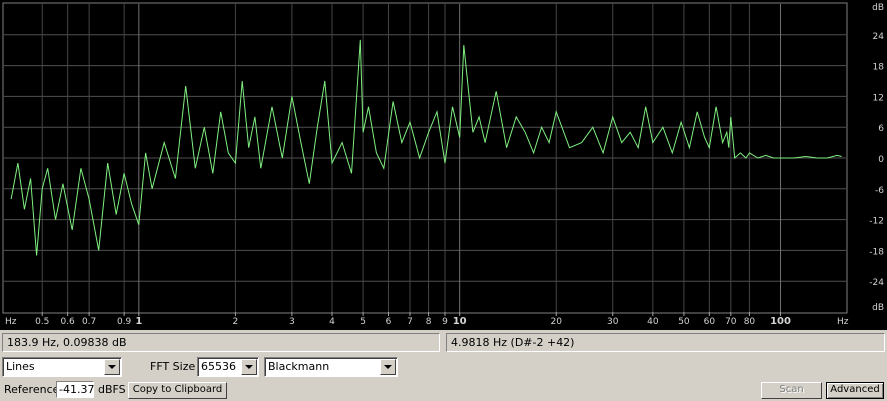 This screenshot has width=887, height=401. I want to click on x-tick-label: 4, so click(332, 322).